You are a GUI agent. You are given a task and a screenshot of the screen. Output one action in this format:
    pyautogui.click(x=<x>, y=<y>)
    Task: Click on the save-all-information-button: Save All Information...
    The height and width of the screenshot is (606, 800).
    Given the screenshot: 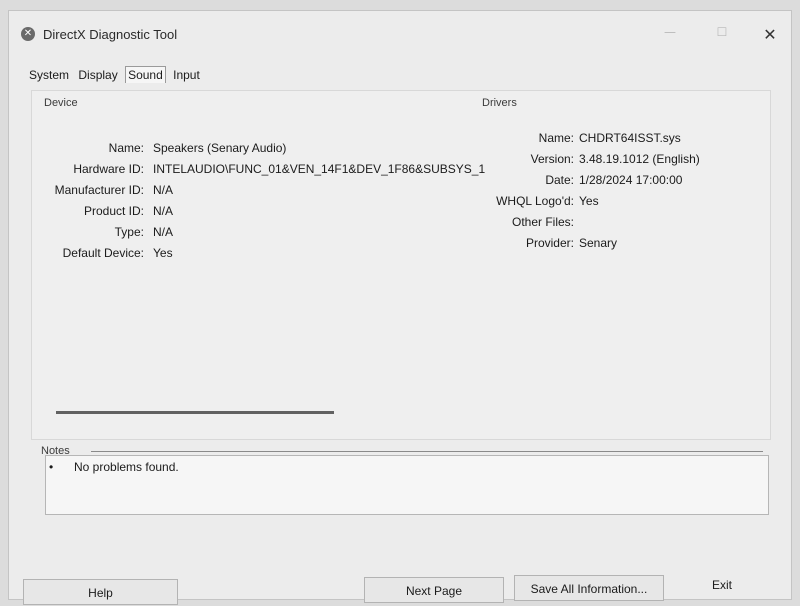 What is the action you would take?
    pyautogui.click(x=589, y=588)
    